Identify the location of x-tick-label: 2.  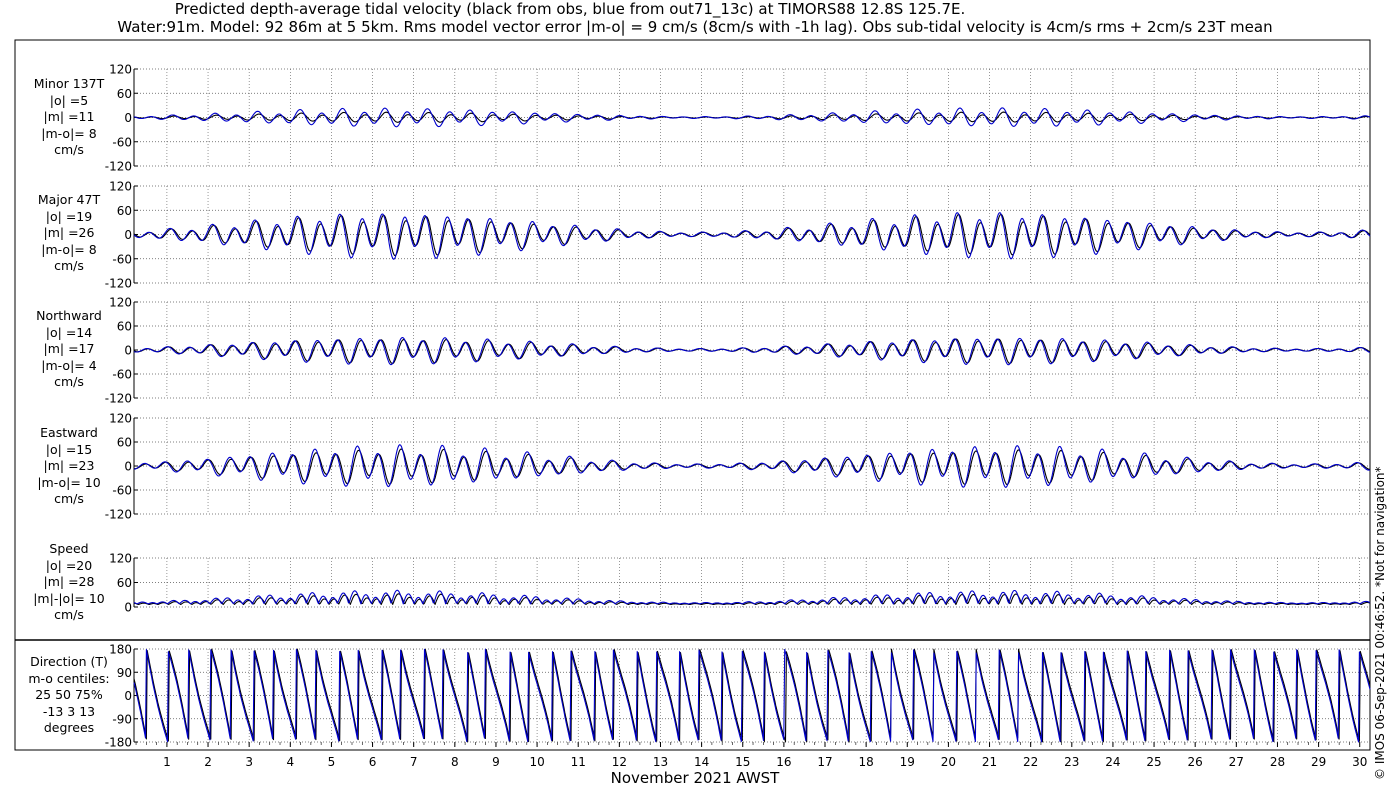
(208, 762).